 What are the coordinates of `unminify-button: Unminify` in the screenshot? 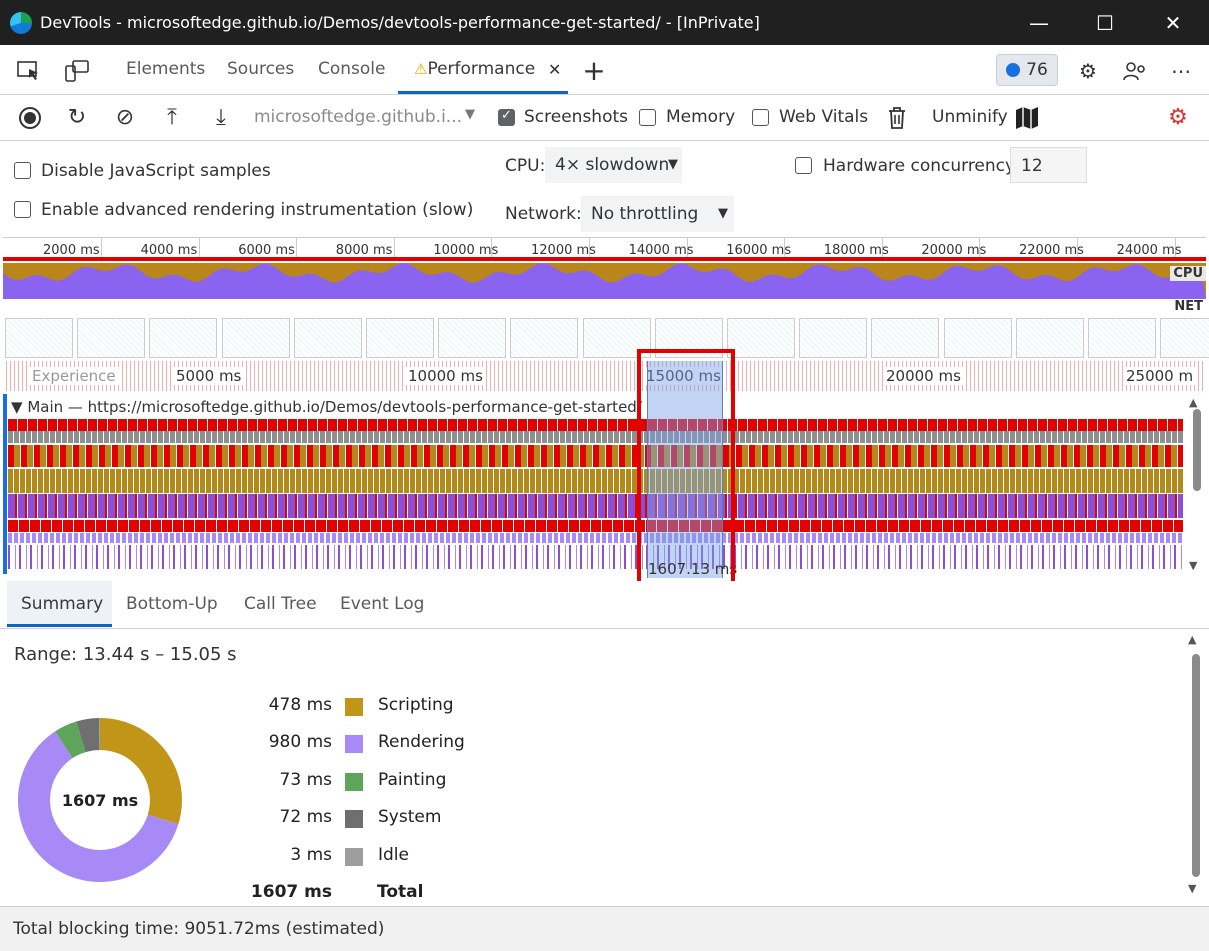 It's located at (970, 117).